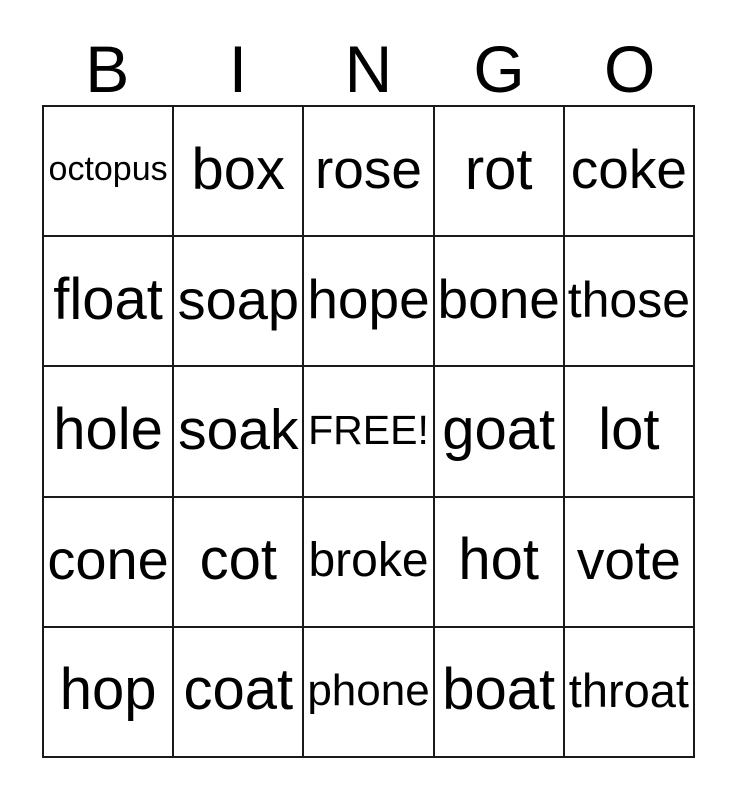 The image size is (736, 800). Describe the element at coordinates (238, 69) in the screenshot. I see `header-letter-i: I` at that location.